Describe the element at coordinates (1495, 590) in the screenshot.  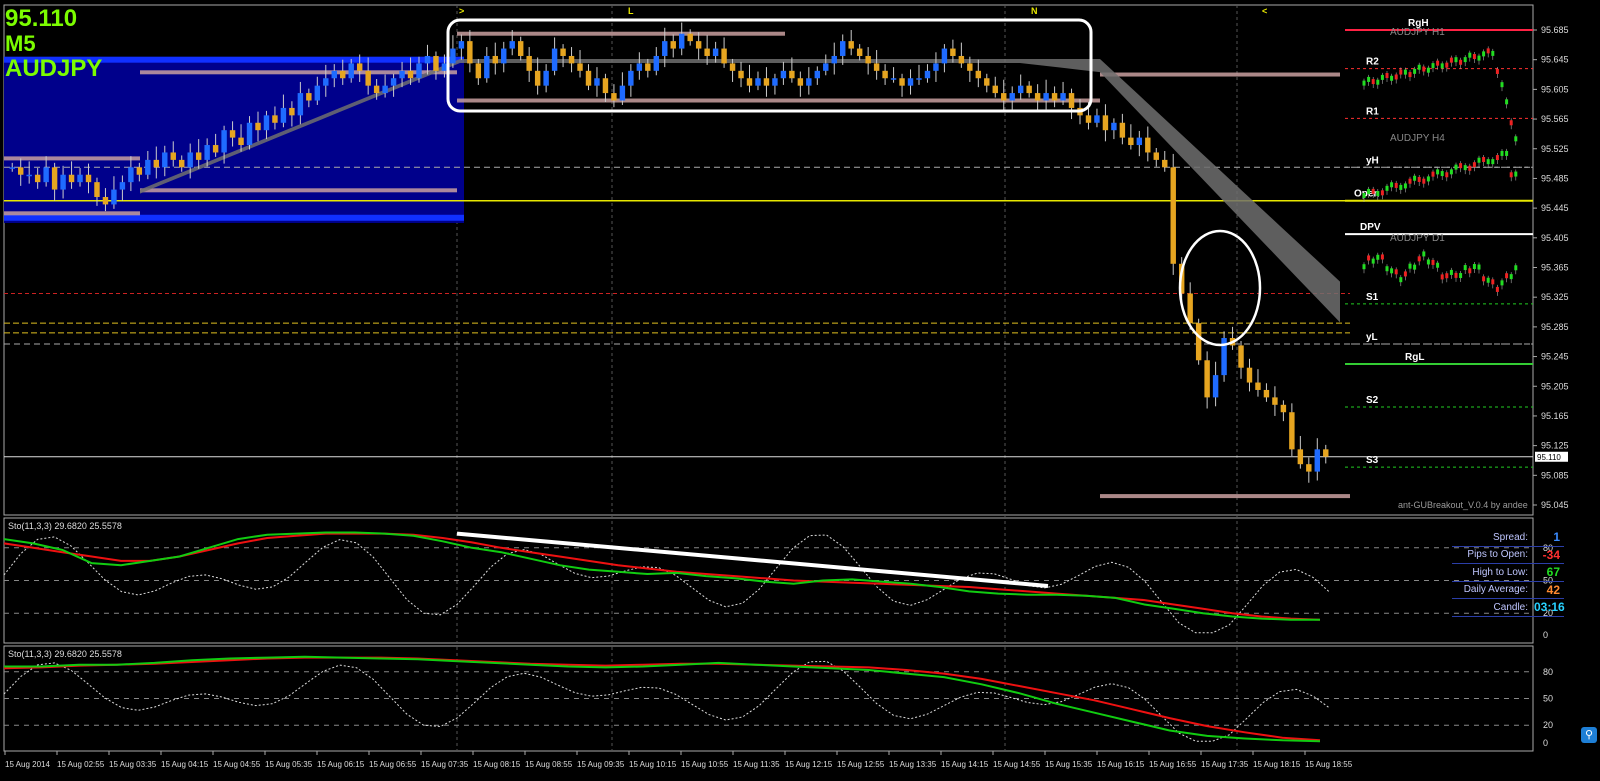
I see `stat-label: Daily Average:` at that location.